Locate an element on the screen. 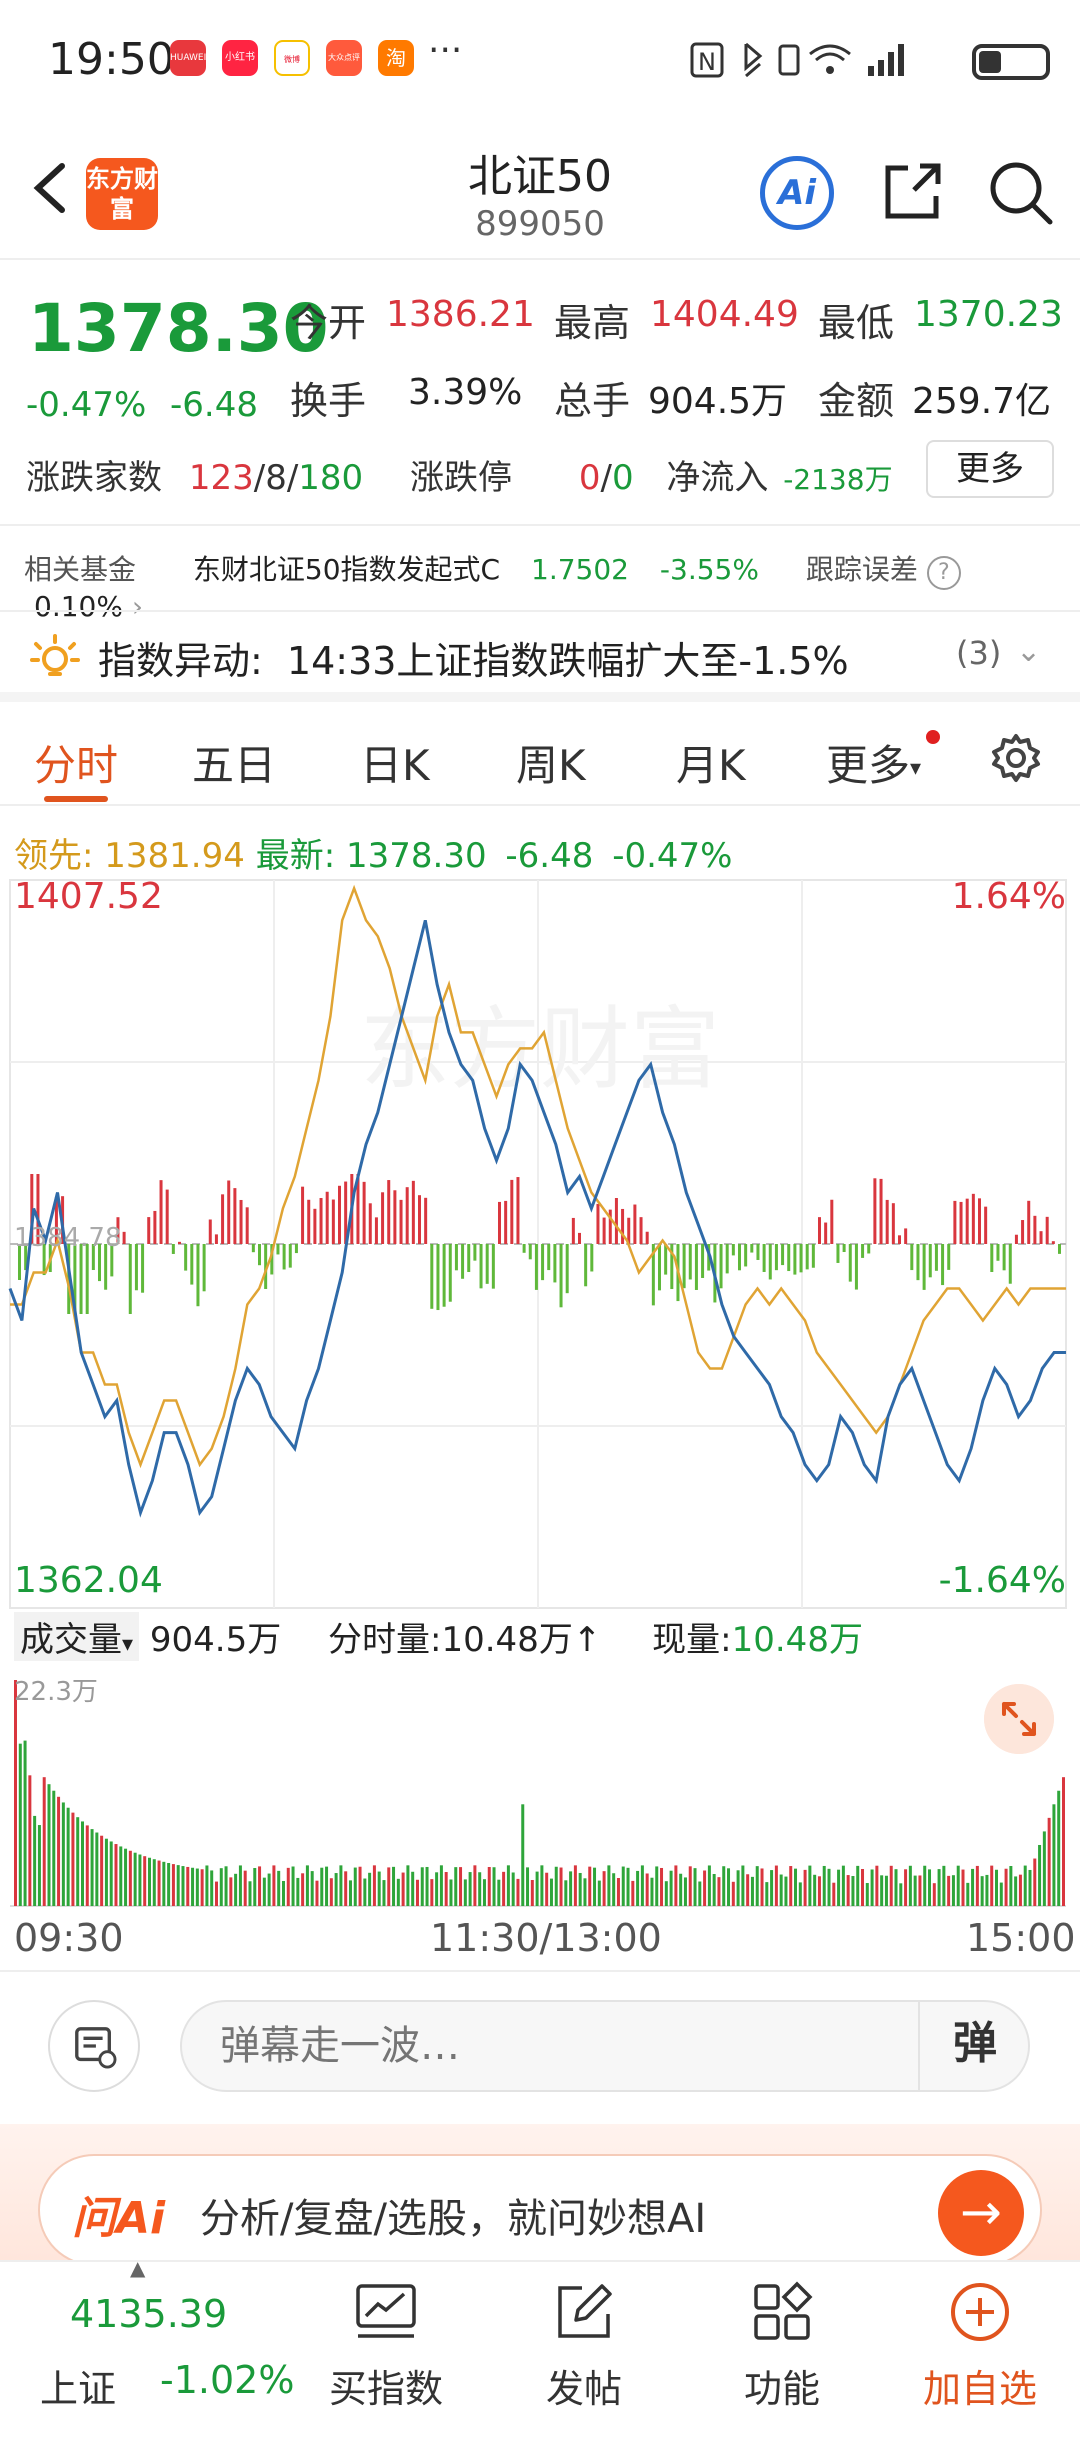 The width and height of the screenshot is (1080, 2440). taobao-app-icon: 淘 is located at coordinates (396, 58).